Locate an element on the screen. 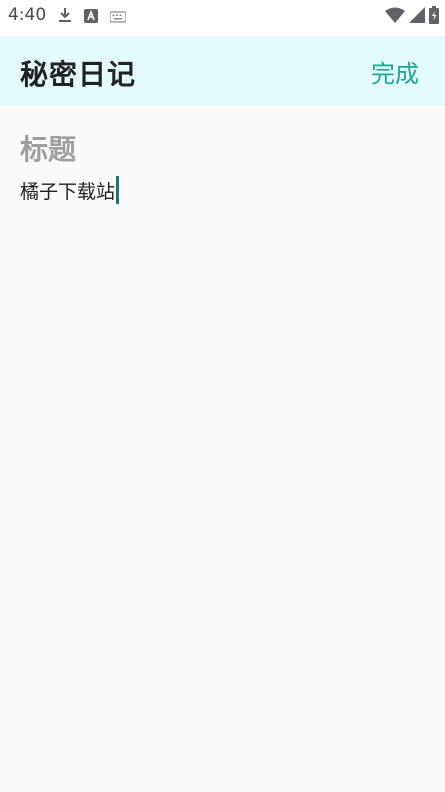 This screenshot has width=445, height=792. status-right-icons is located at coordinates (412, 17).